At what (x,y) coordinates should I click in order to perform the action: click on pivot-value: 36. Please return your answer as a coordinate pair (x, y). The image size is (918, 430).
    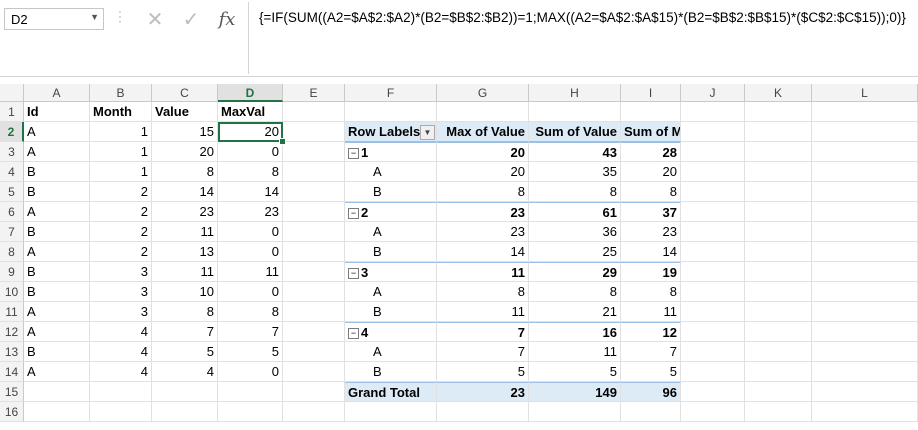
    Looking at the image, I should click on (575, 232).